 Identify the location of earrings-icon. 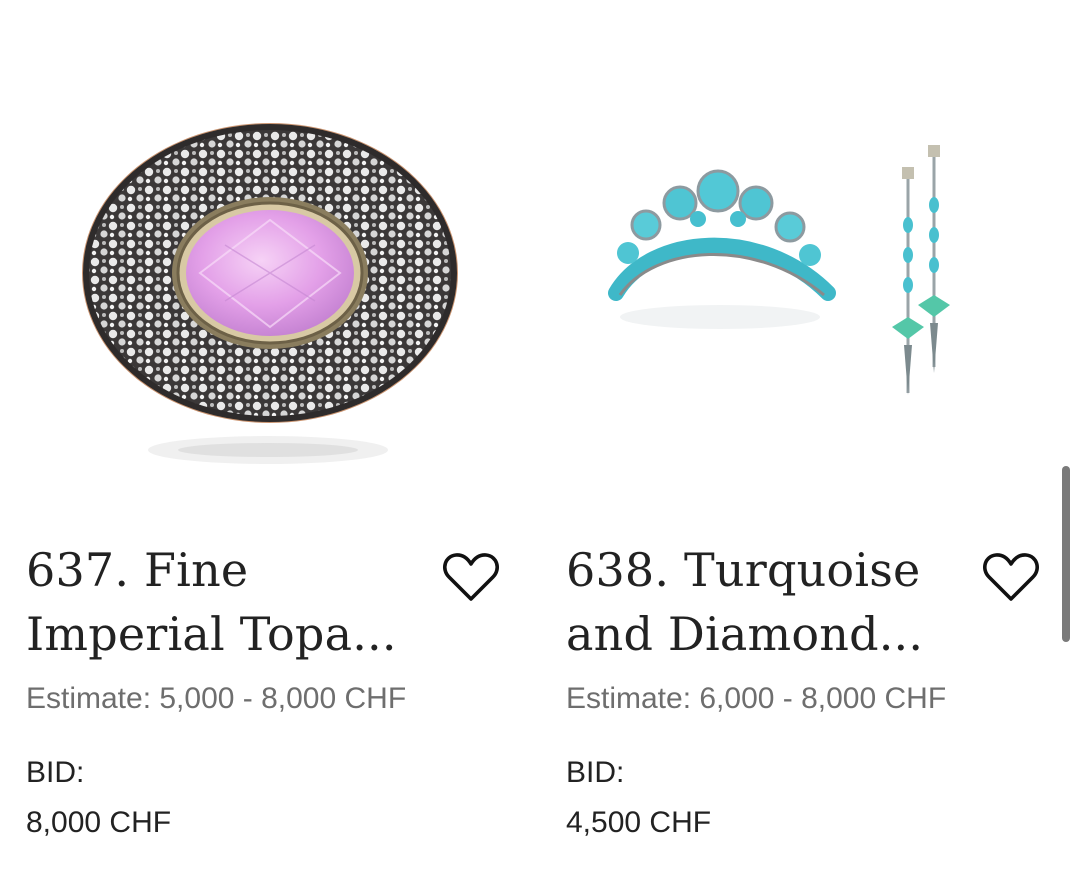
(921, 270).